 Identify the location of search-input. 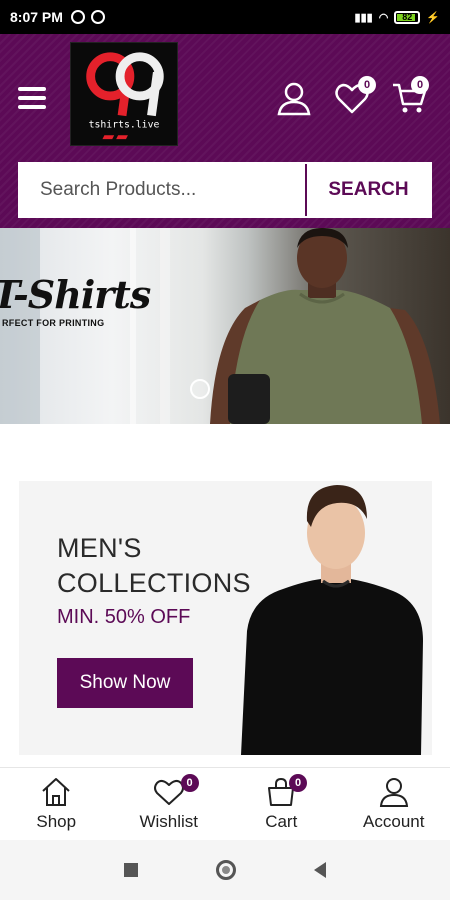
(162, 190).